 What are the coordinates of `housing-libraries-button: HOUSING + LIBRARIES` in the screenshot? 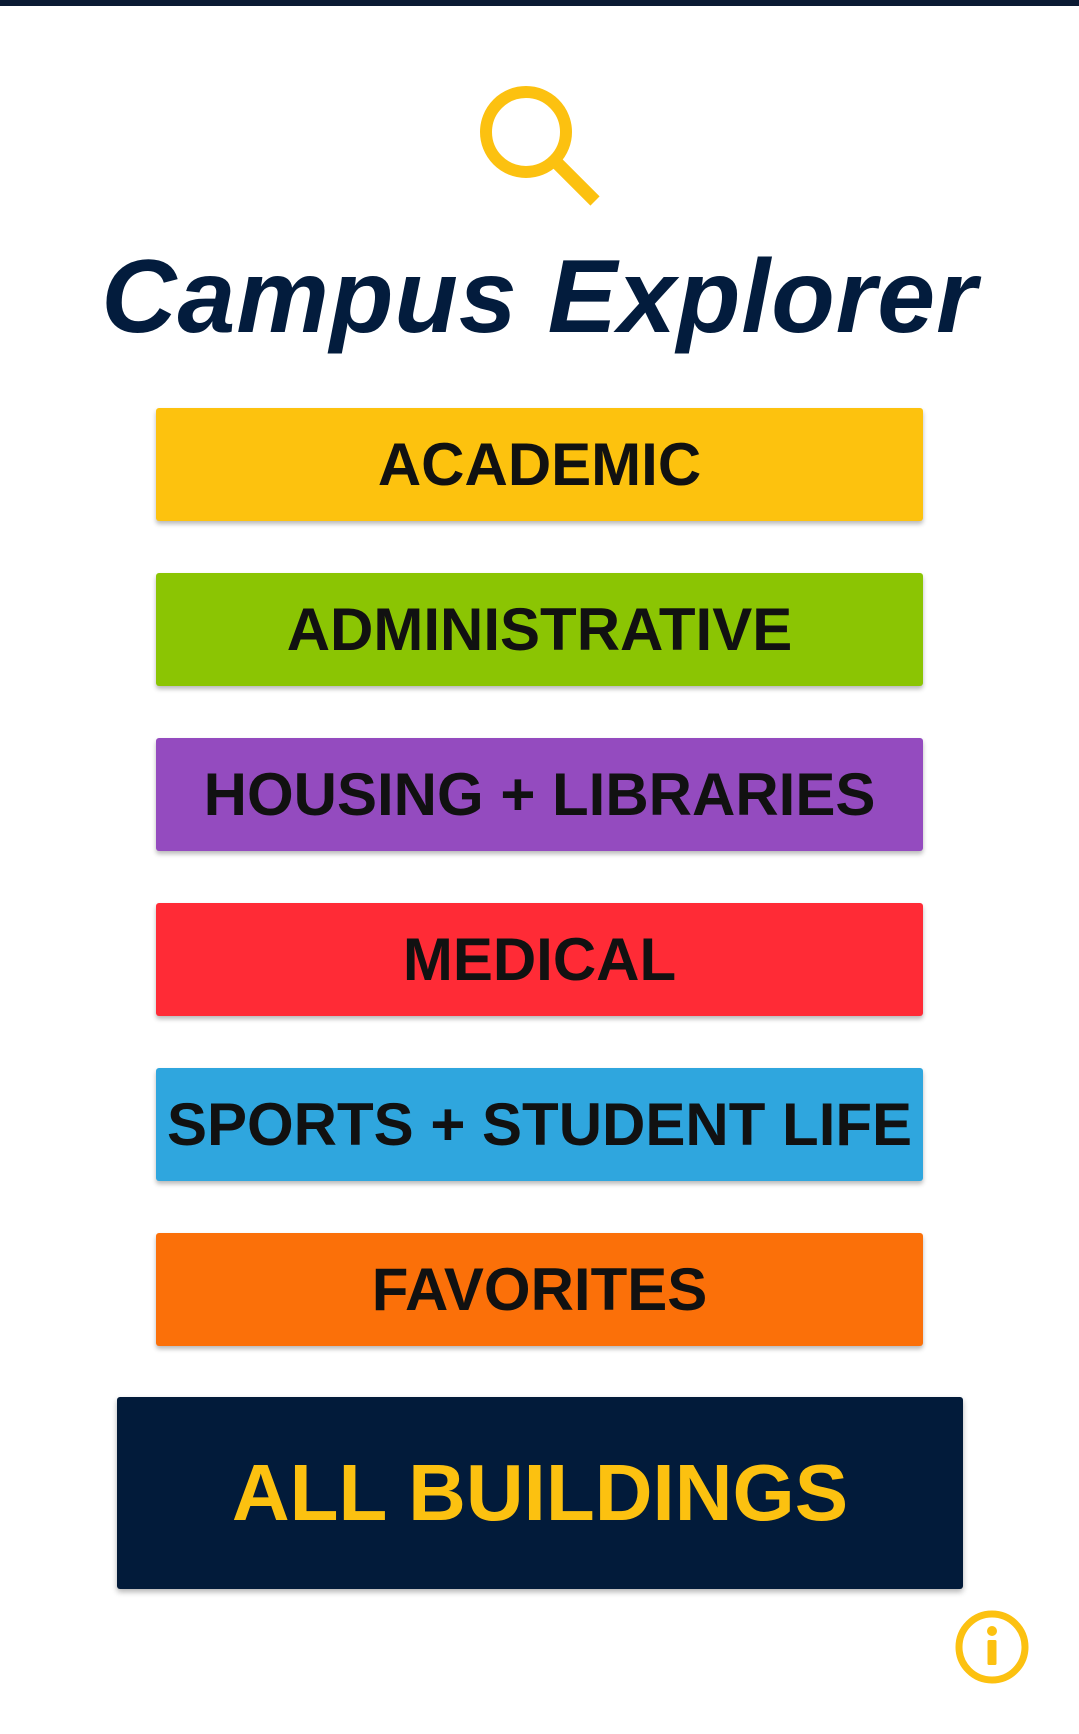 It's located at (539, 794).